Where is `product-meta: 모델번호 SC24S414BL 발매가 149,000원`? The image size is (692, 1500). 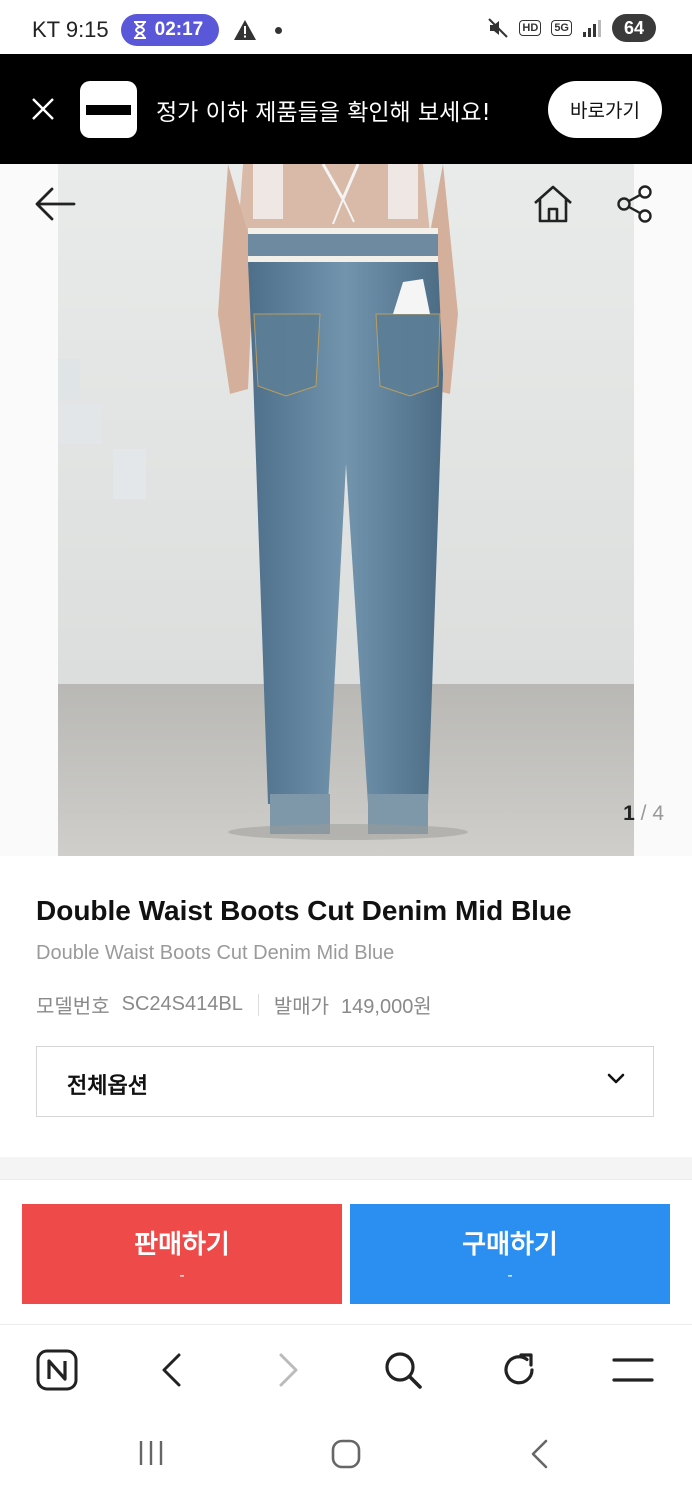
product-meta: 모델번호 SC24S414BL 발매가 149,000원 is located at coordinates (234, 1004).